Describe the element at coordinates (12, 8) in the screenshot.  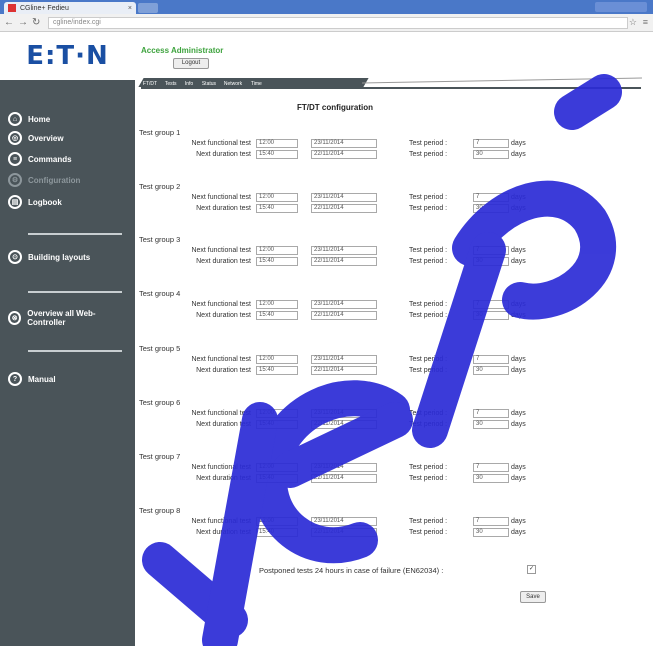
I see `favicon-icon` at that location.